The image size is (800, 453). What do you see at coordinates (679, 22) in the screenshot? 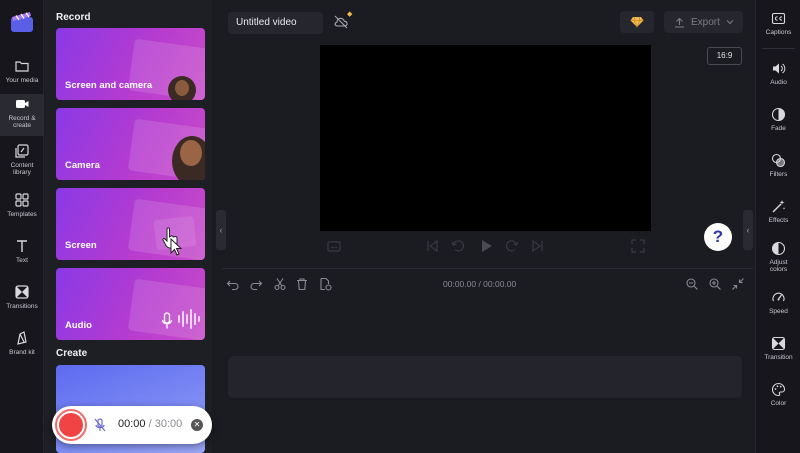
I see `upload-icon` at bounding box center [679, 22].